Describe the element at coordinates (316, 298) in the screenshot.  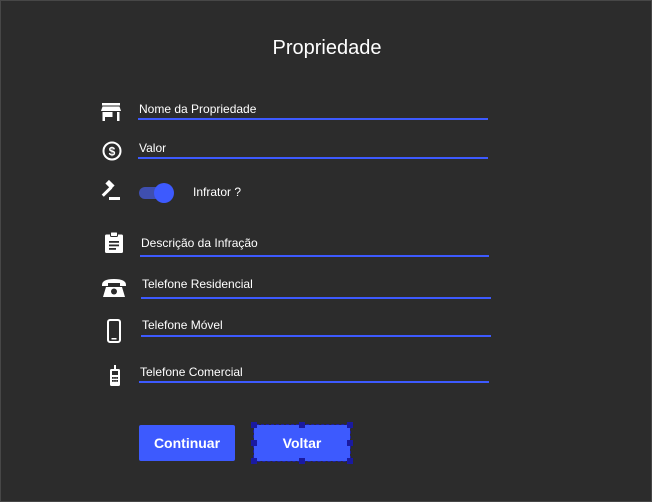
I see `home-phone-field` at that location.